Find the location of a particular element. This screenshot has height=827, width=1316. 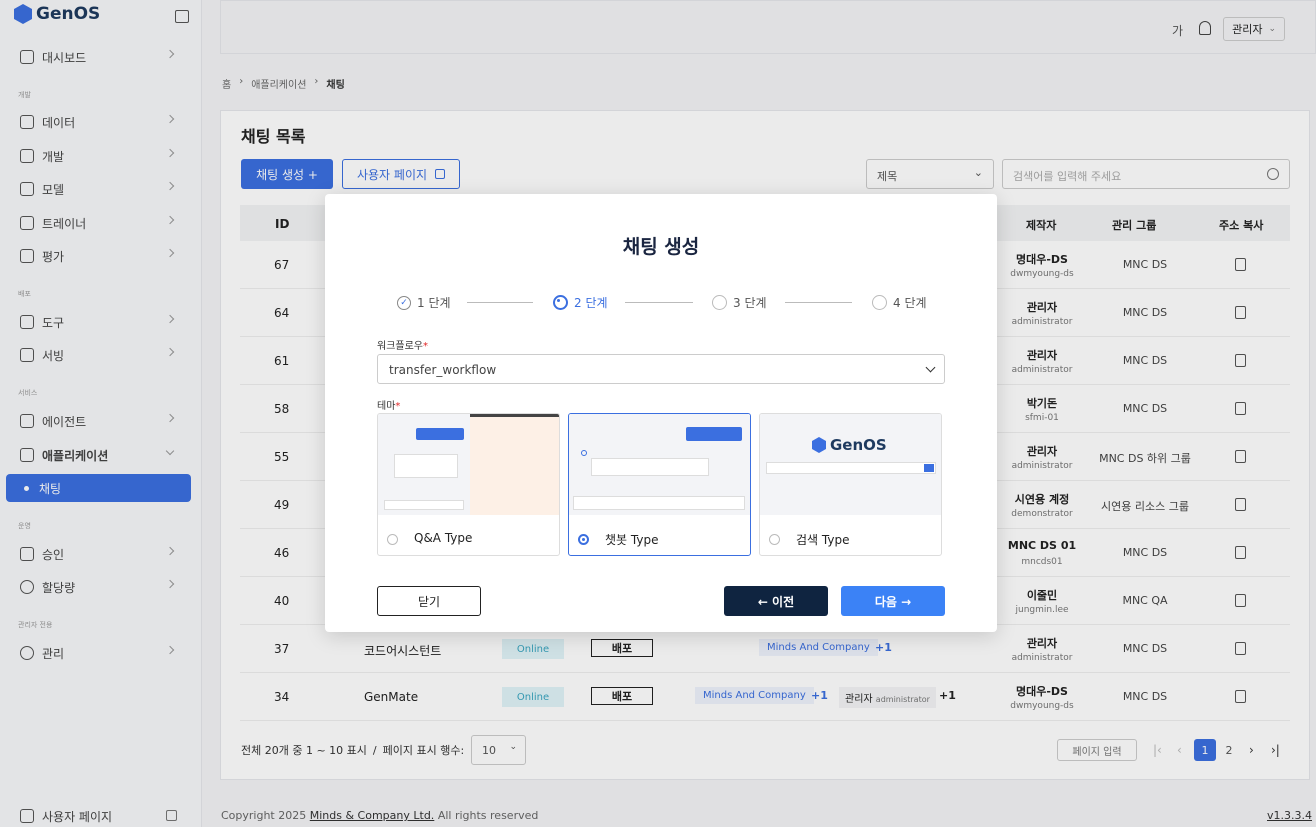

workflow-select: transfer_workflow is located at coordinates (661, 369).